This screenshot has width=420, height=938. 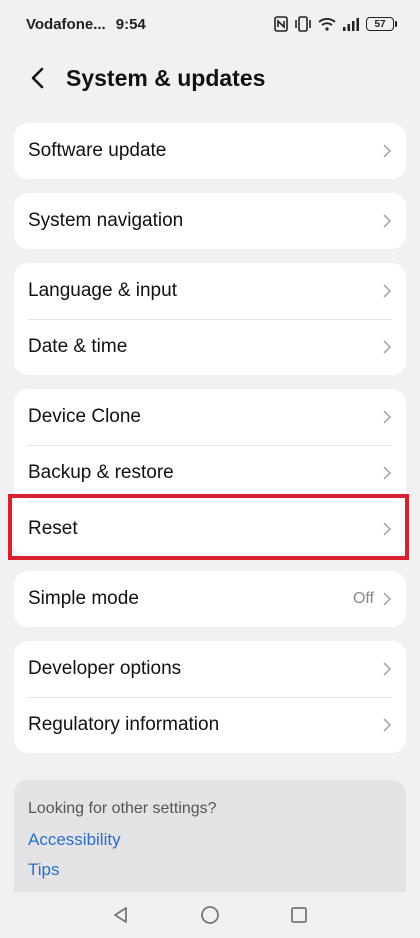 What do you see at coordinates (124, 724) in the screenshot?
I see `row-label: Regulatory information` at bounding box center [124, 724].